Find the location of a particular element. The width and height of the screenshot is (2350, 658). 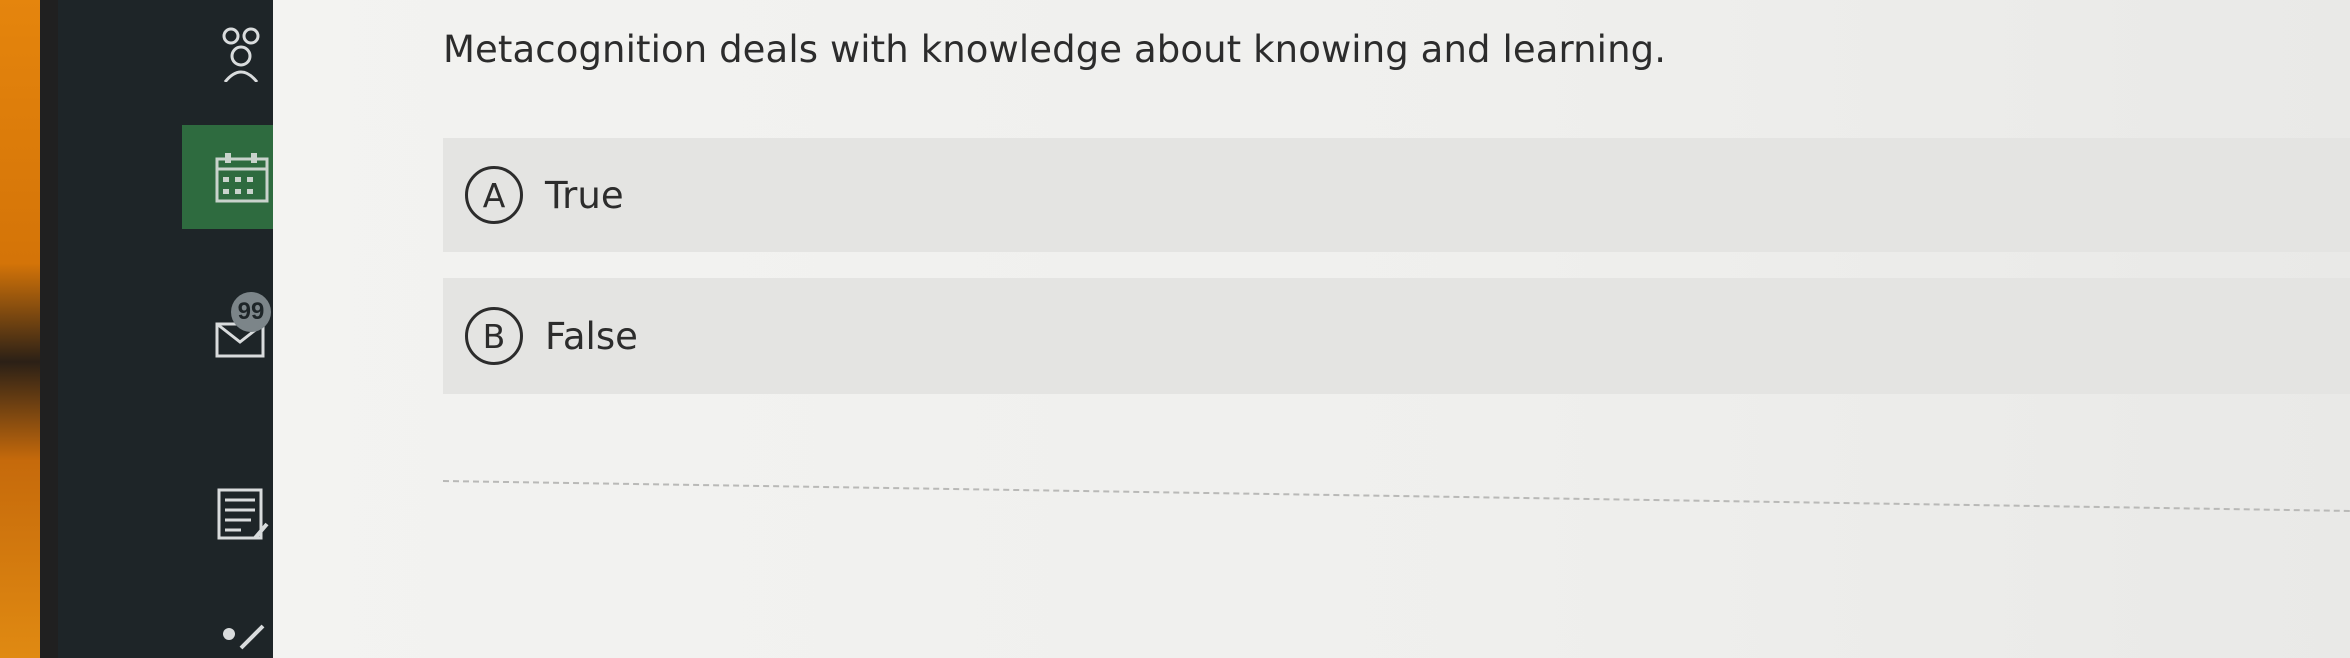

sidebar-item-settings is located at coordinates (165, 628).